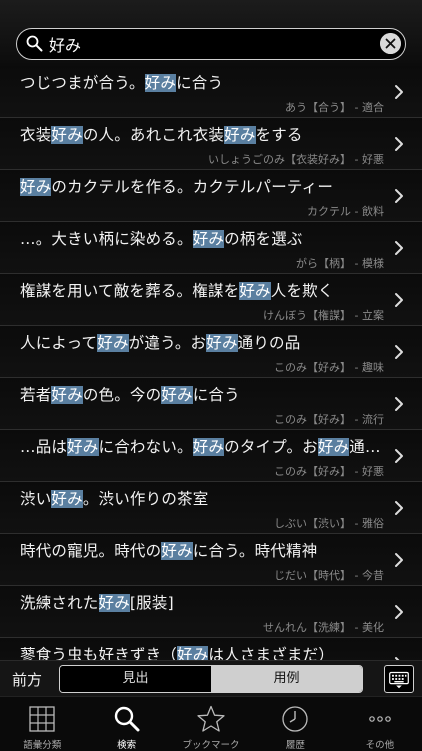 This screenshot has height=751, width=422. I want to click on more-icon, so click(380, 719).